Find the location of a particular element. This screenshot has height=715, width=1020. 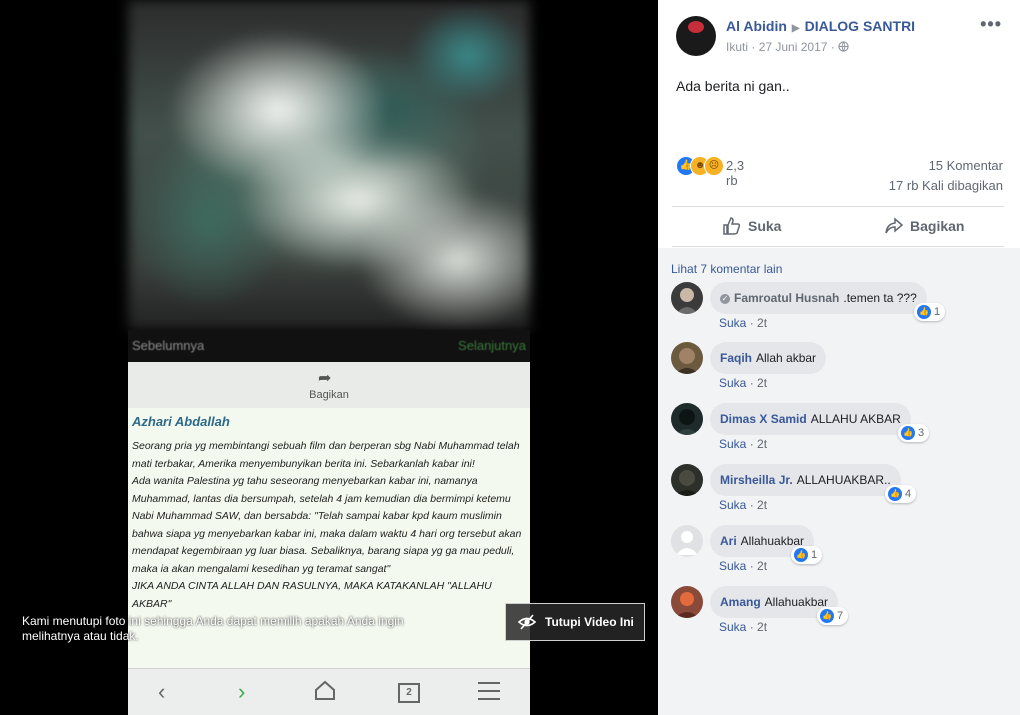

post-date: 27 Juni 2017 is located at coordinates (793, 47).